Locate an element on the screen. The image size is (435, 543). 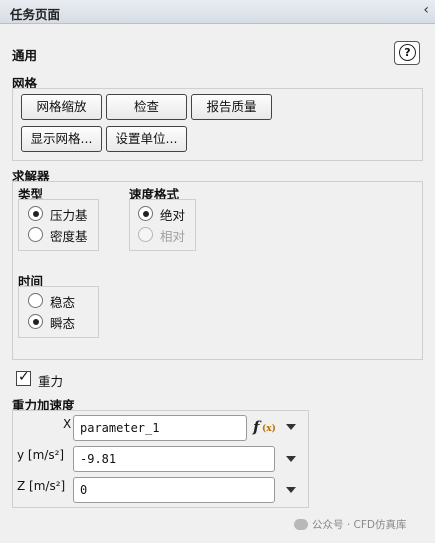
gravity-label: 重力 is located at coordinates (51, 381).